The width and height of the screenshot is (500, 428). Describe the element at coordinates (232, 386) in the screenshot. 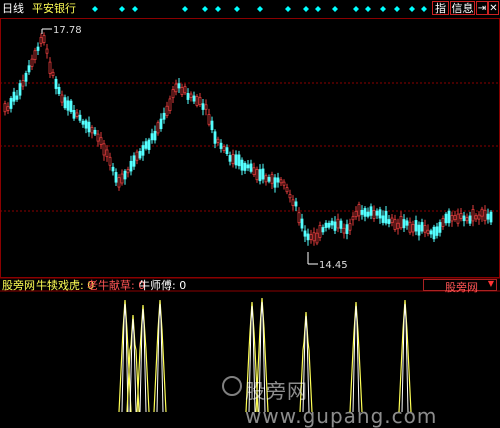

I see `watermark-logo-icon` at that location.